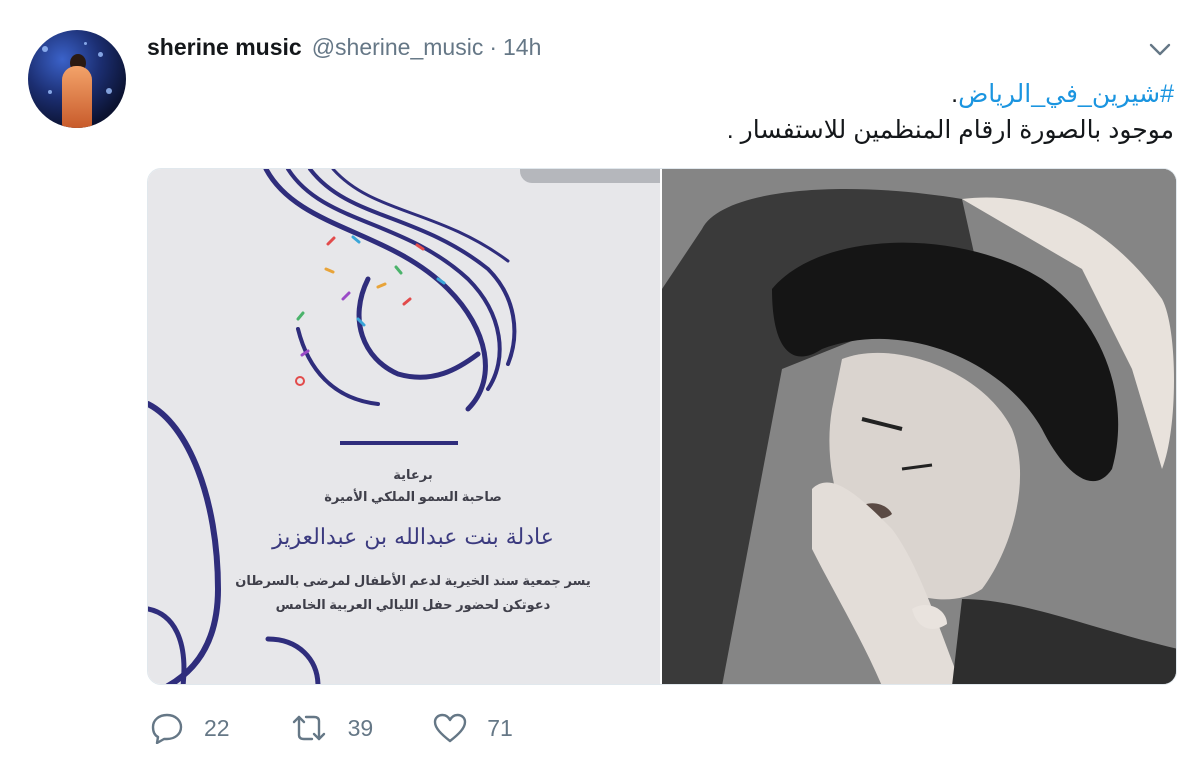  Describe the element at coordinates (522, 47) in the screenshot. I see `timestamp: 14h` at that location.